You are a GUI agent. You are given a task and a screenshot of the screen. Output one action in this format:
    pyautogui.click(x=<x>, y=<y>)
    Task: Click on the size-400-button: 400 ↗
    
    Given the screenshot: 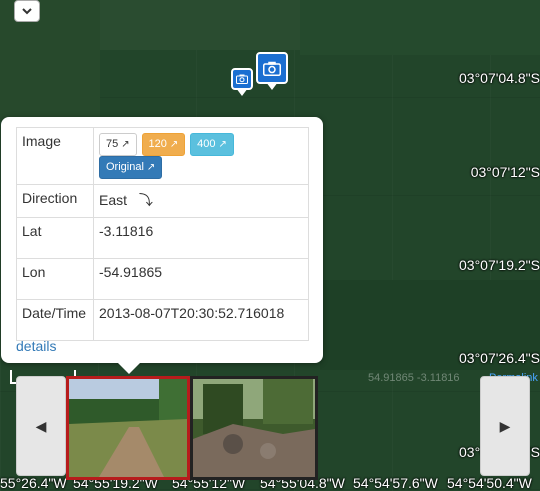 What is the action you would take?
    pyautogui.click(x=212, y=144)
    